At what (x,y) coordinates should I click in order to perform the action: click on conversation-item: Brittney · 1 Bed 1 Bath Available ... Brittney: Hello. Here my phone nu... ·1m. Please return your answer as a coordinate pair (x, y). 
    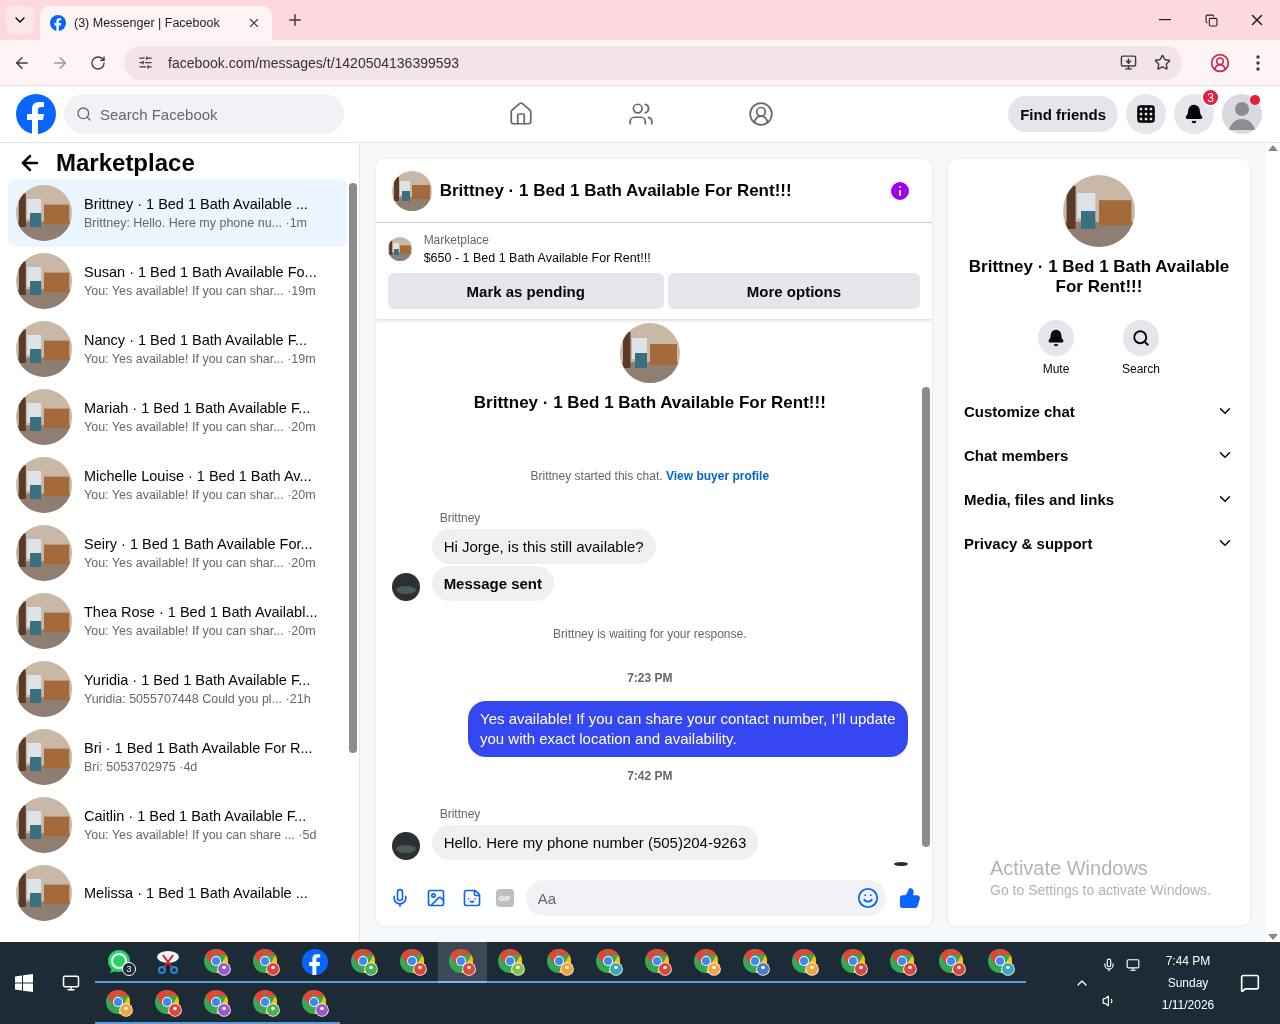
    Looking at the image, I should click on (177, 213).